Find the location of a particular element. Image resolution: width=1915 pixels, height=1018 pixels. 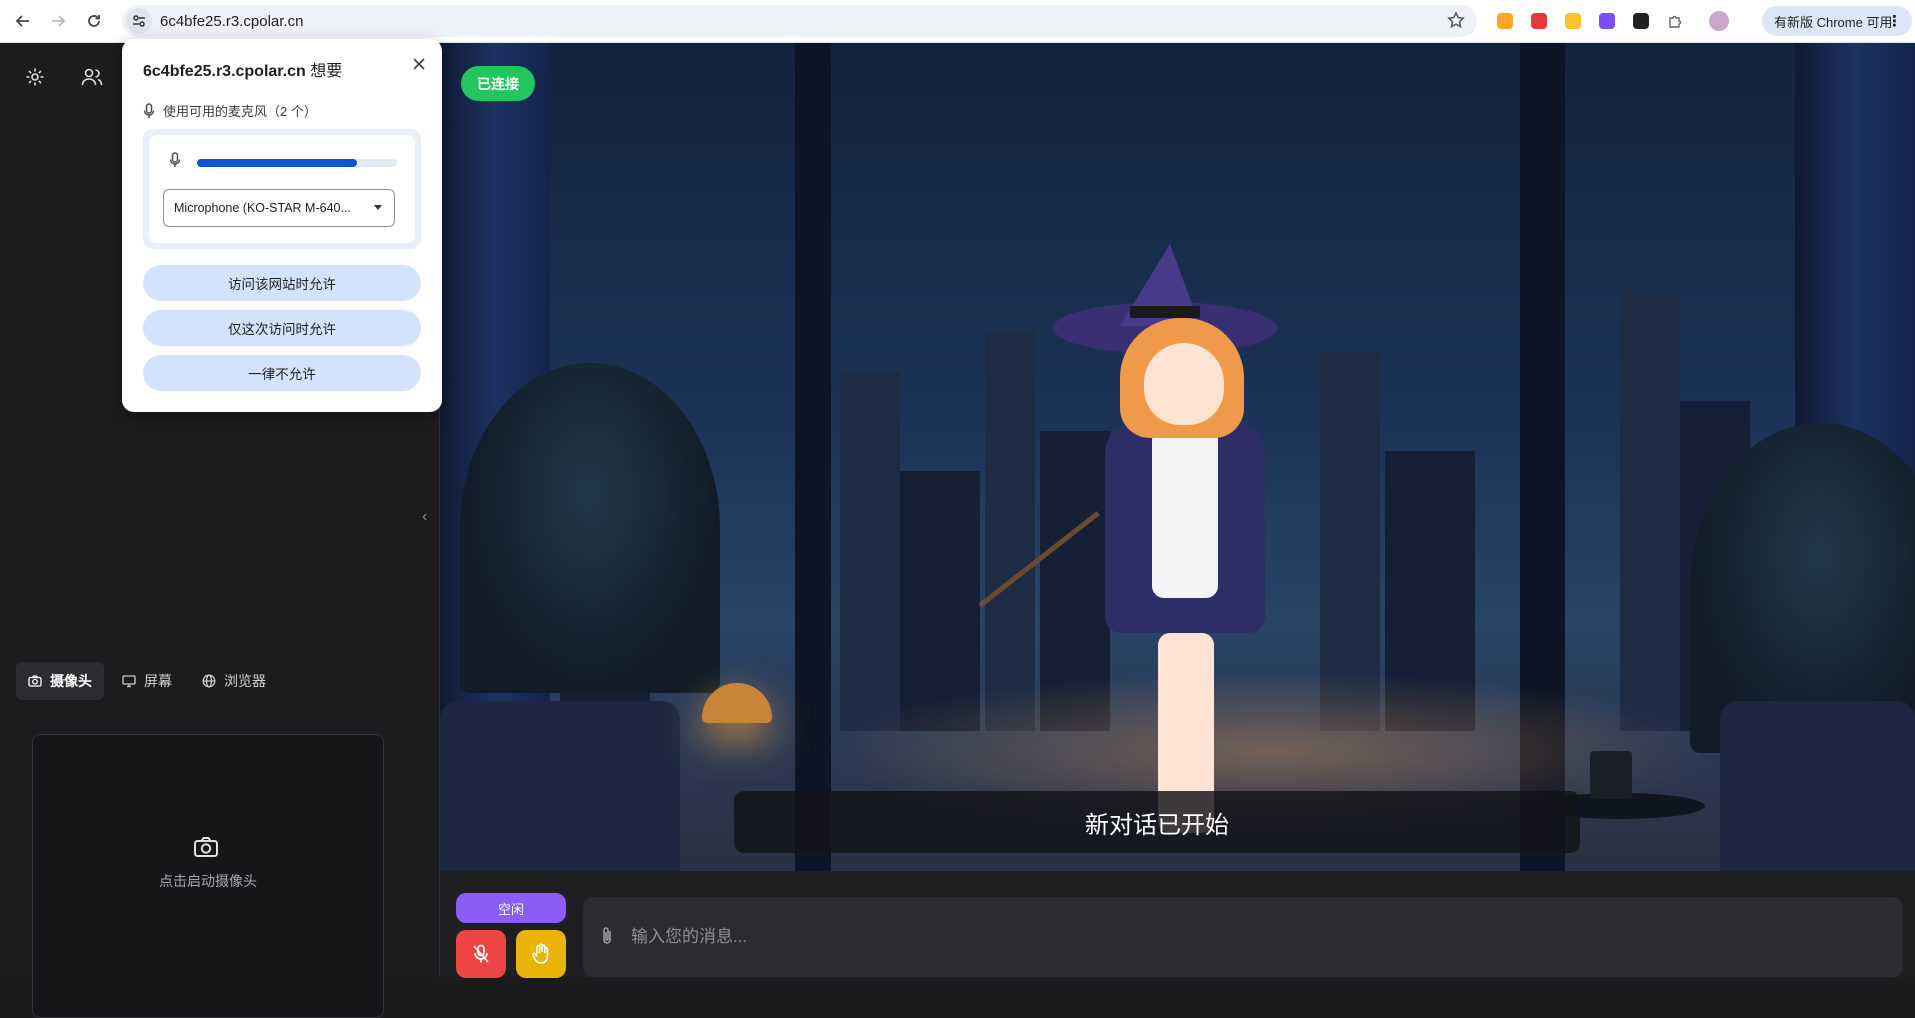

never-allow-button: 一律不允许 is located at coordinates (282, 373).